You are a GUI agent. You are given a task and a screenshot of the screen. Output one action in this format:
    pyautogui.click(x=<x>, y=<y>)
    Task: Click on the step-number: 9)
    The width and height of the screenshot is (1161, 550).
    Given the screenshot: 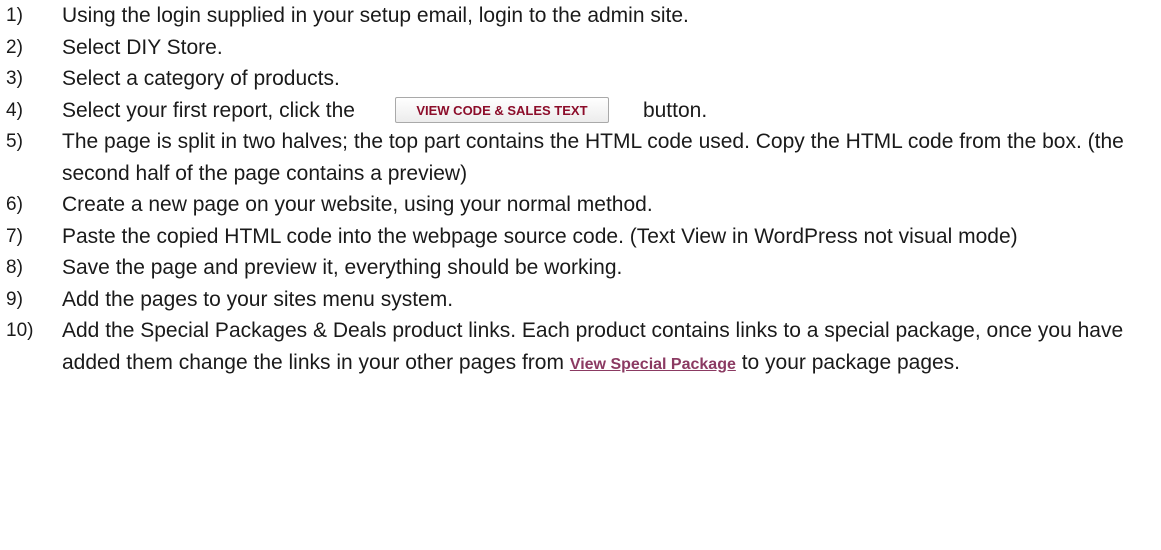 What is the action you would take?
    pyautogui.click(x=14, y=299)
    